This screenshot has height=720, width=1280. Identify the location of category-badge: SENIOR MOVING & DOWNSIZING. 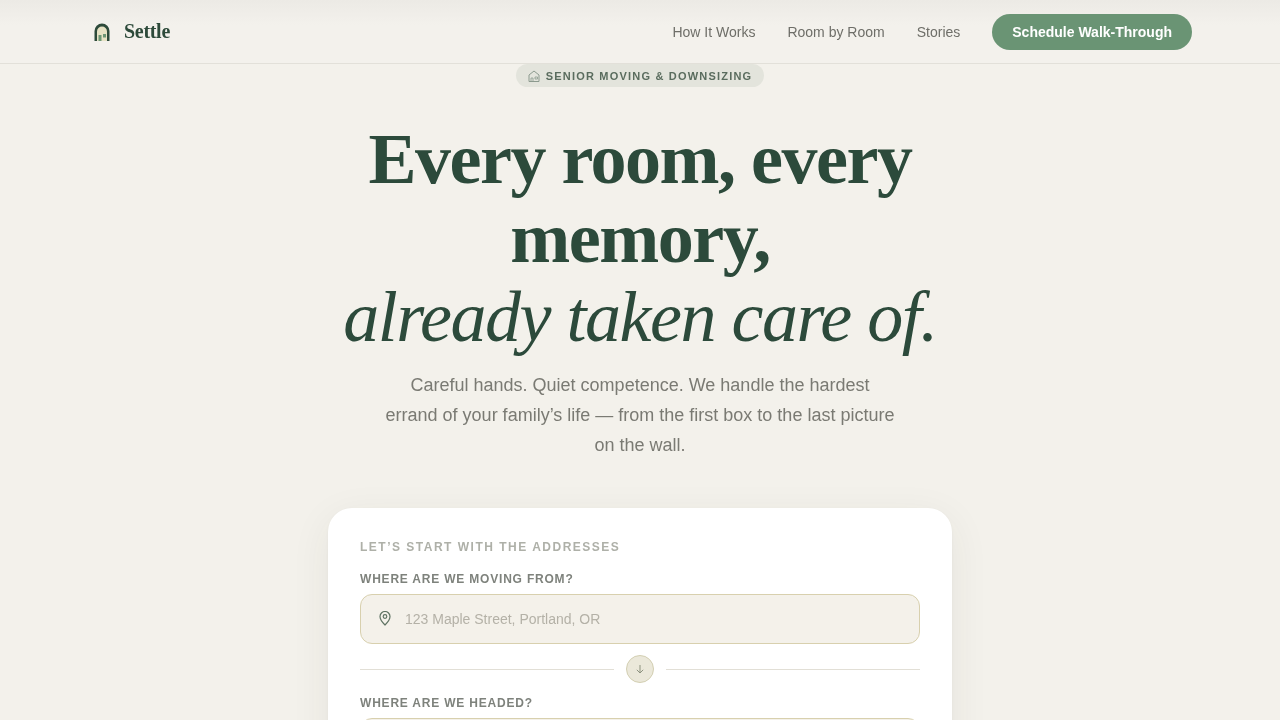
(640, 75).